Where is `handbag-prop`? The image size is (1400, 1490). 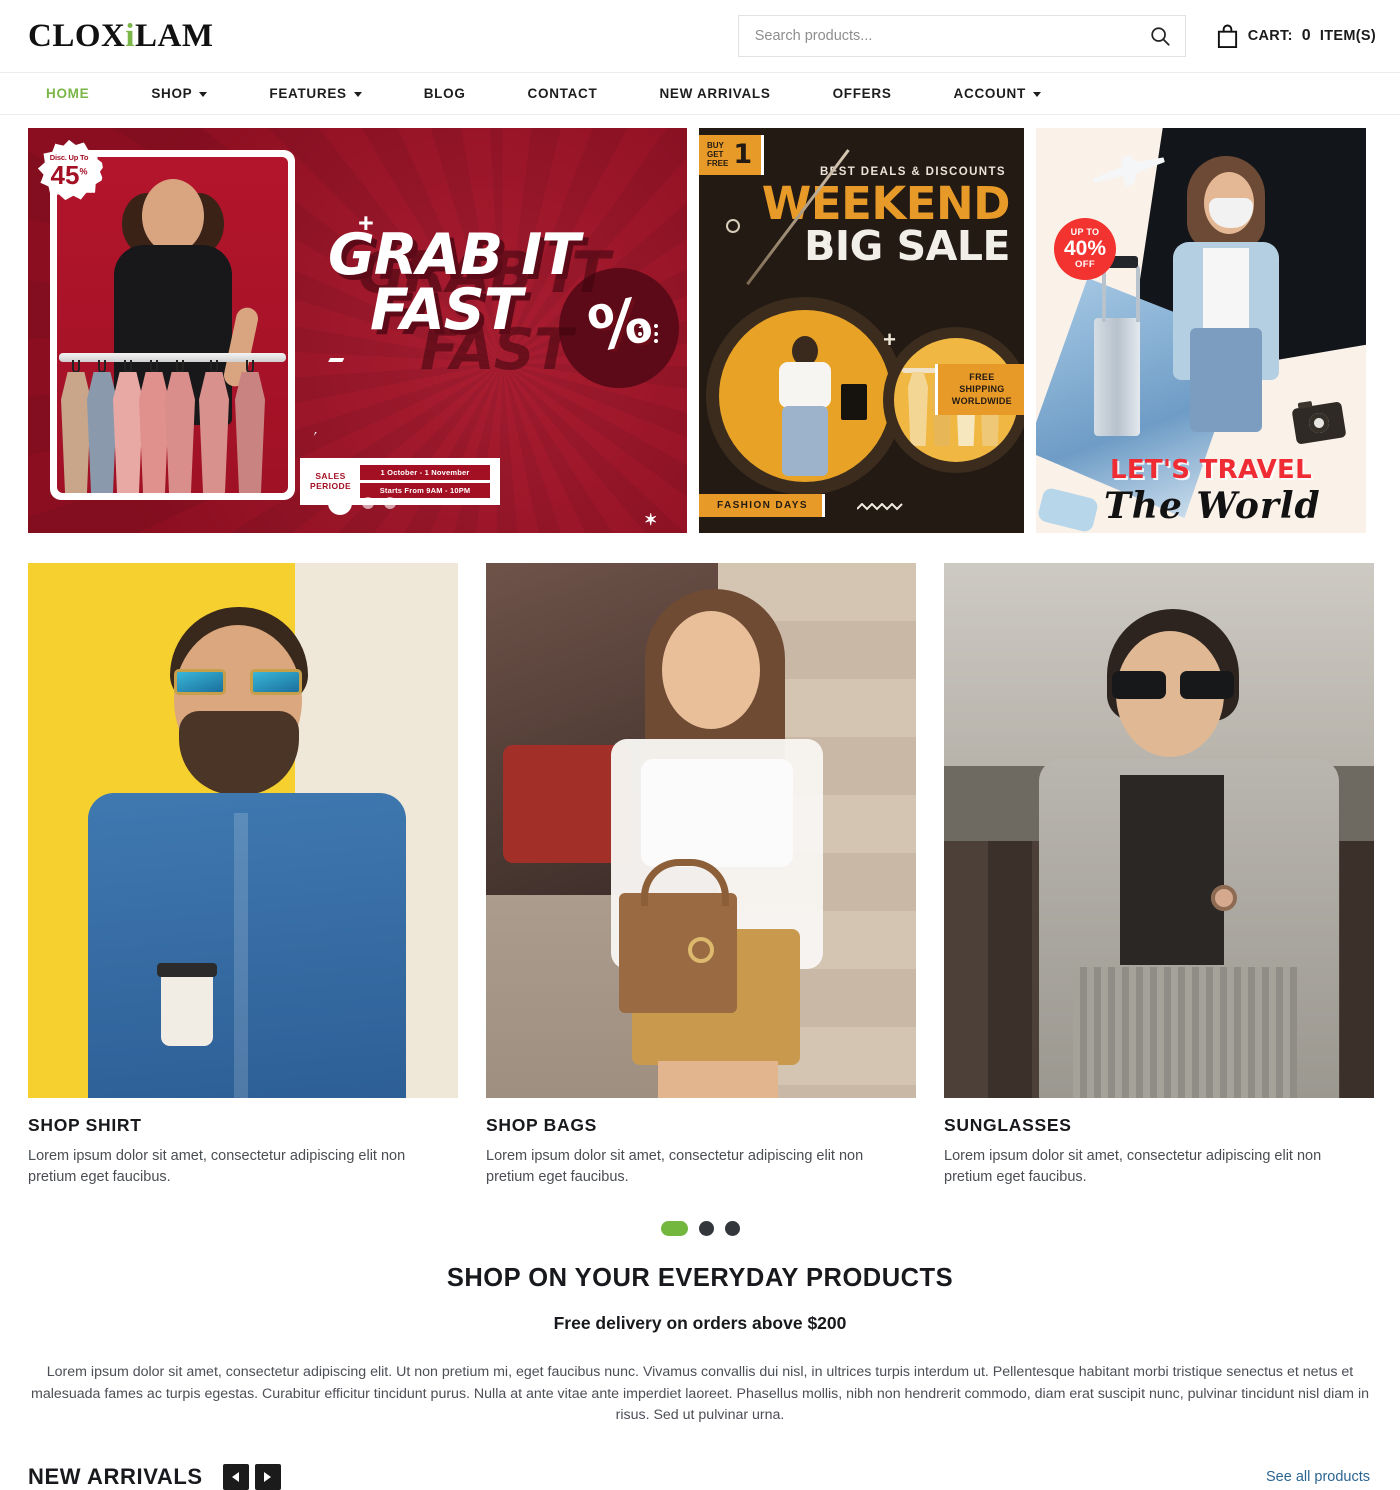 handbag-prop is located at coordinates (678, 936).